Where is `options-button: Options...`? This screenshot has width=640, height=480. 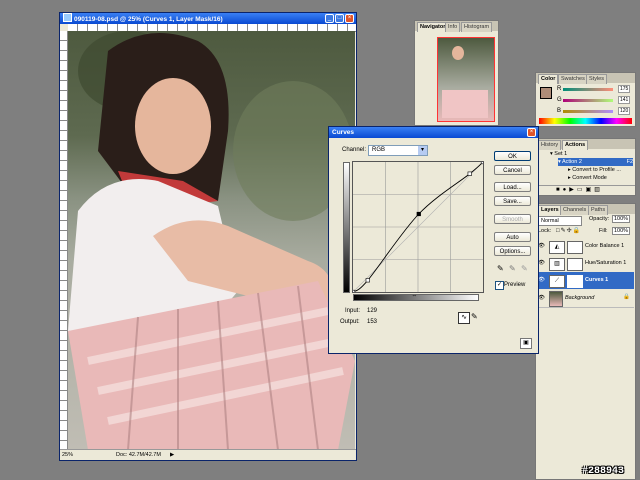
options-button: Options... is located at coordinates (512, 251).